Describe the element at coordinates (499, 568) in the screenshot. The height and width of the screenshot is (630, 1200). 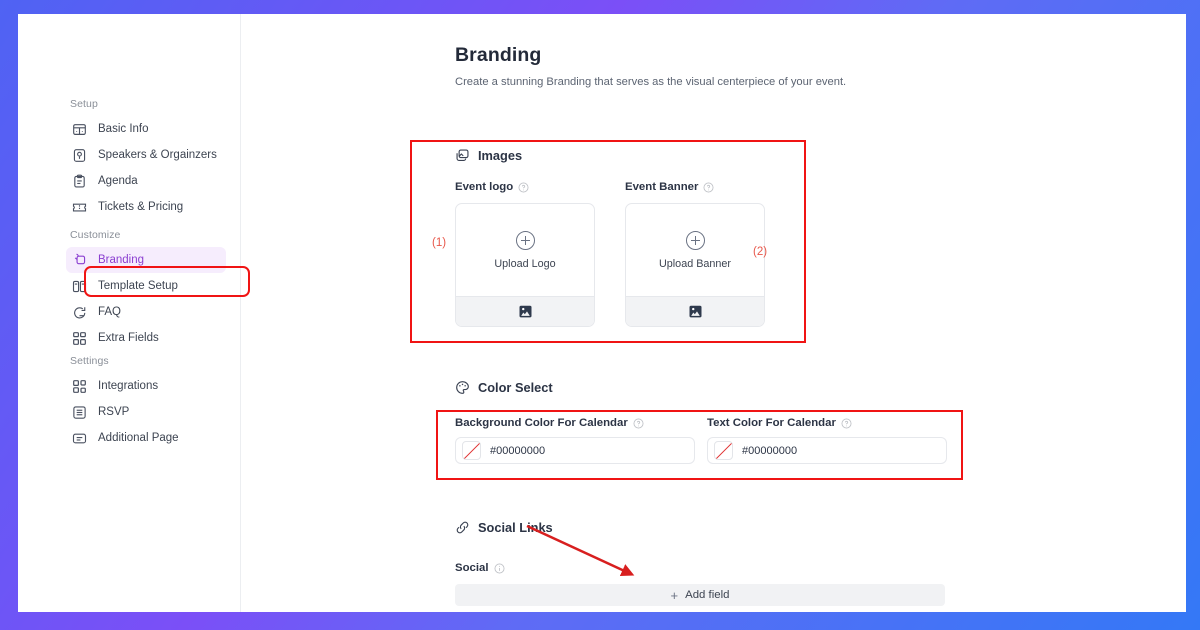
I see `info-circle-icon` at that location.